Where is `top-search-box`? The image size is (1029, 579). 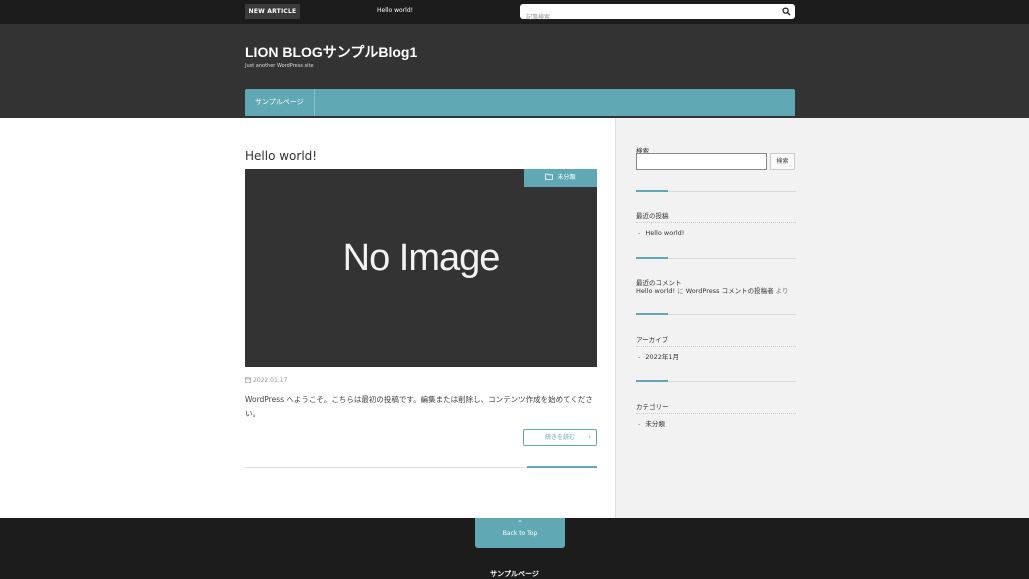
top-search-box is located at coordinates (657, 14).